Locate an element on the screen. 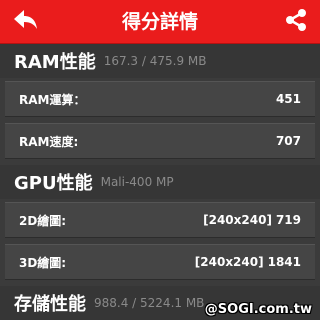  section-title: RAM性能 is located at coordinates (55, 62).